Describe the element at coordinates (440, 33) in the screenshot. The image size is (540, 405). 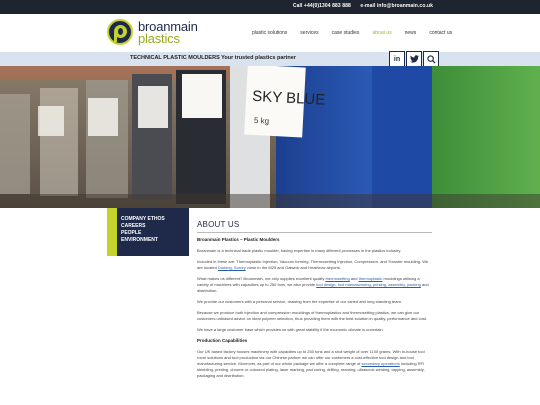
I see `nav-contact-us: contact us` at that location.